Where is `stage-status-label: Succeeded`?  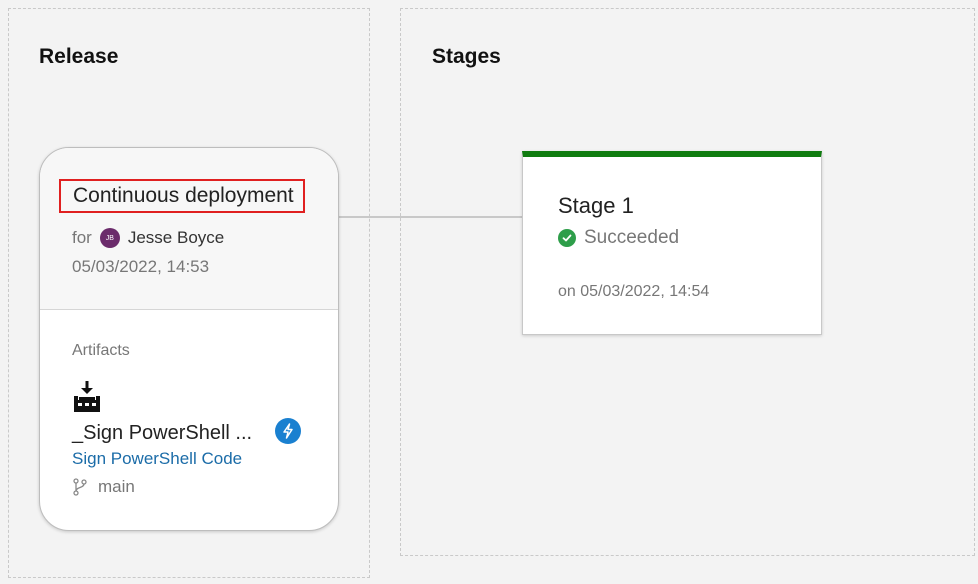
stage-status-label: Succeeded is located at coordinates (632, 237).